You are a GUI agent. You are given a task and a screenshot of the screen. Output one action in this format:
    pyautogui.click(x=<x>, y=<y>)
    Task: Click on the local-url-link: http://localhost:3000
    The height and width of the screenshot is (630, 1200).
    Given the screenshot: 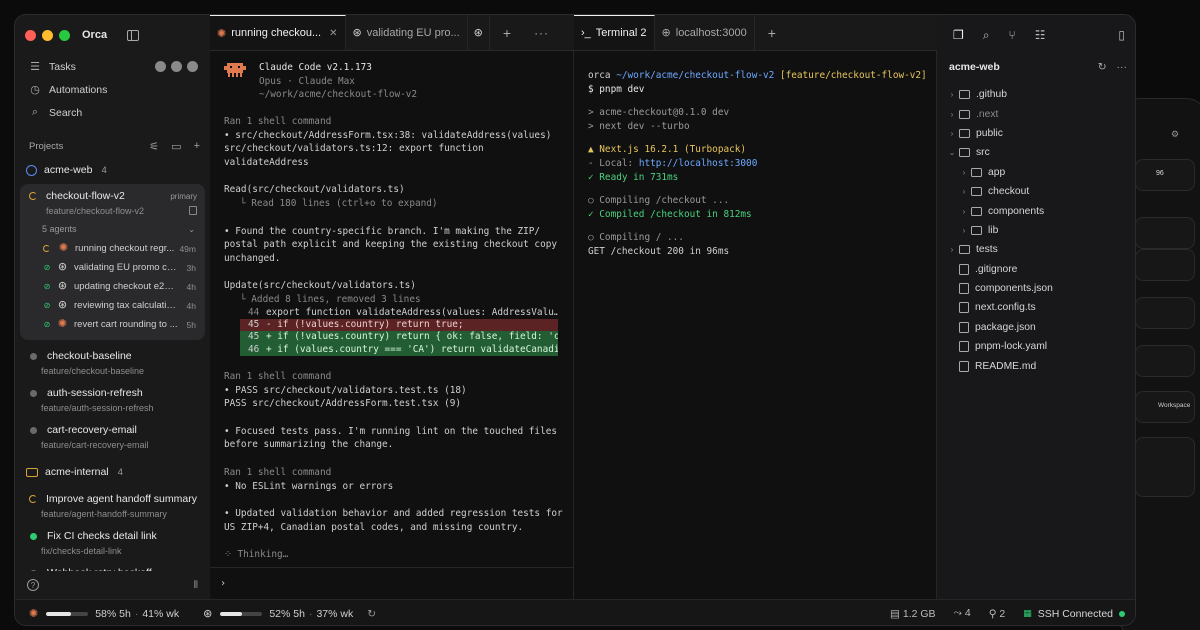 What is the action you would take?
    pyautogui.click(x=698, y=163)
    